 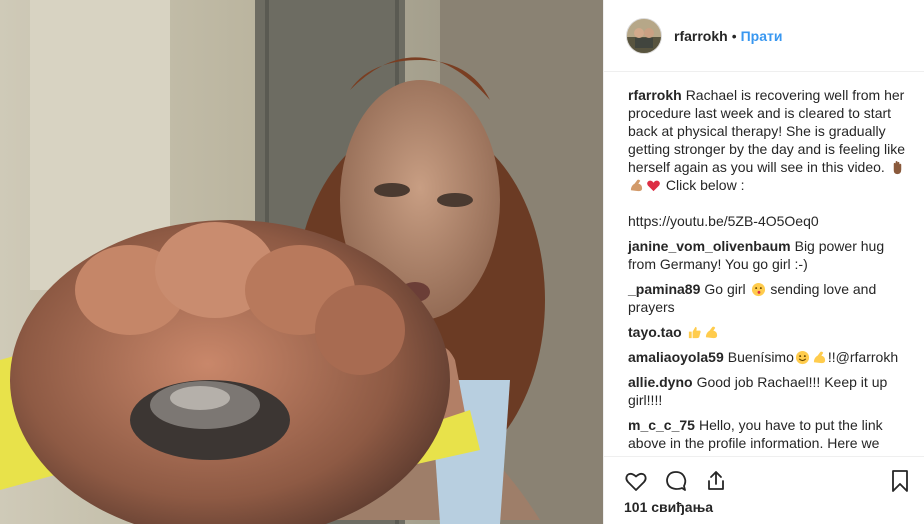 I want to click on post-header: rfarrokh • Прати, so click(x=764, y=36).